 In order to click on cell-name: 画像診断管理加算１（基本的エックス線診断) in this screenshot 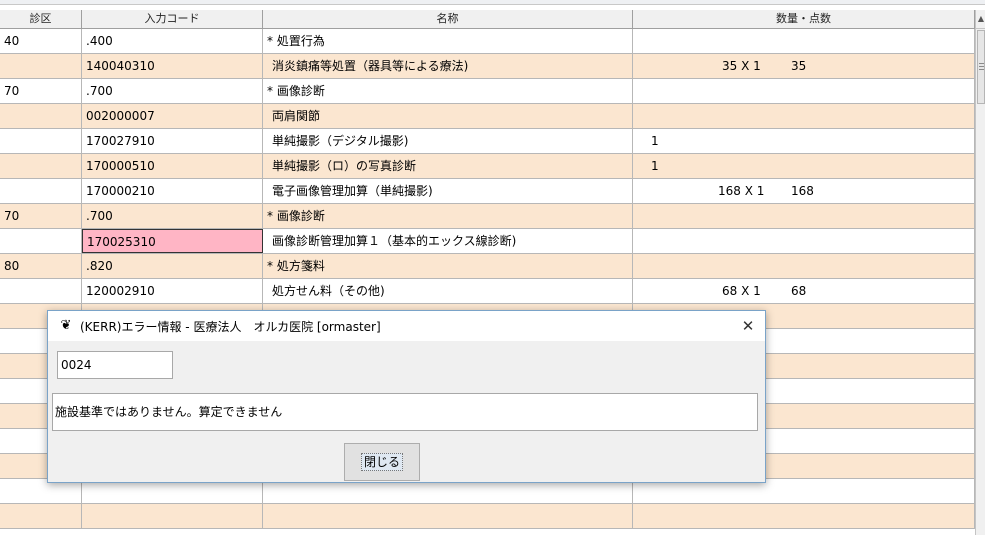, I will do `click(448, 241)`.